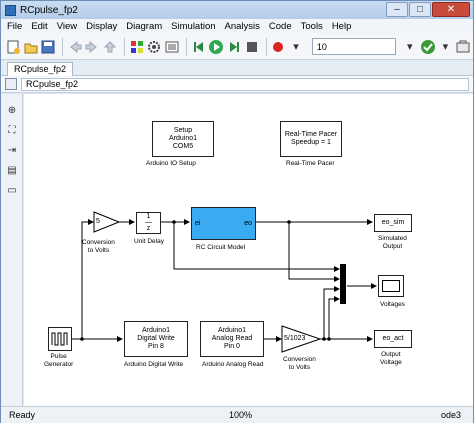  I want to click on model-path-breadcrumb: RCpulse_fp2, so click(245, 84).